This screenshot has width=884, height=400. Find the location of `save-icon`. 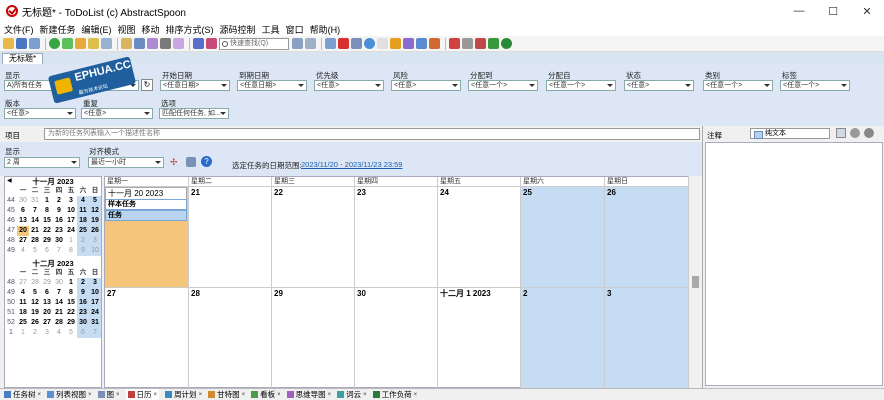

save-icon is located at coordinates (21, 43).